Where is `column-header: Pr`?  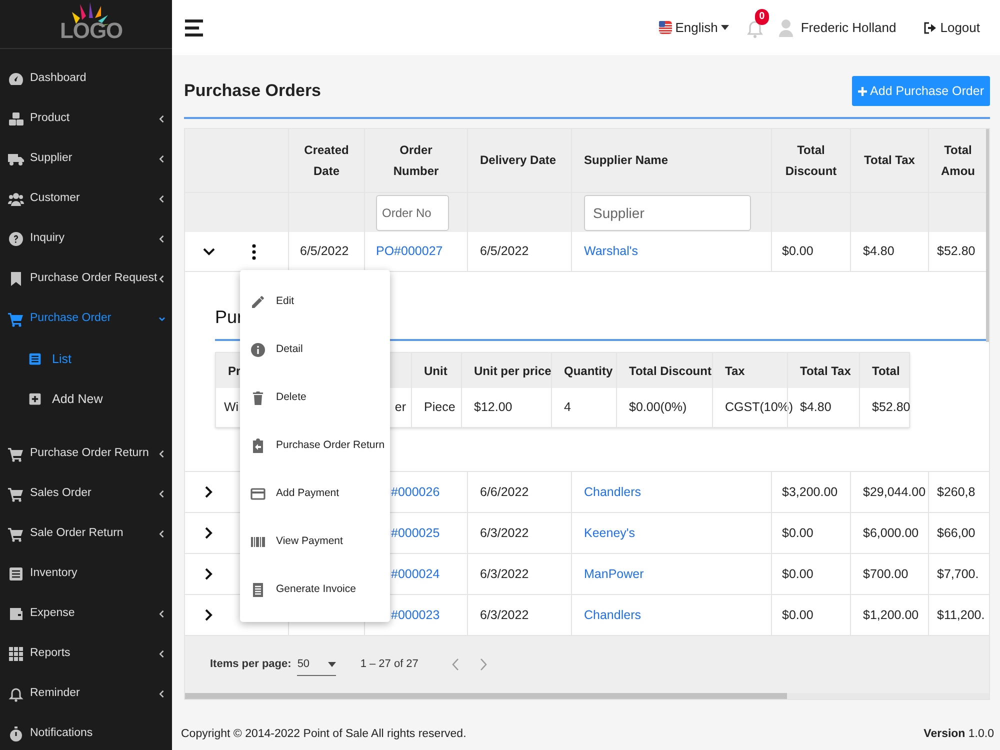 column-header: Pr is located at coordinates (234, 371).